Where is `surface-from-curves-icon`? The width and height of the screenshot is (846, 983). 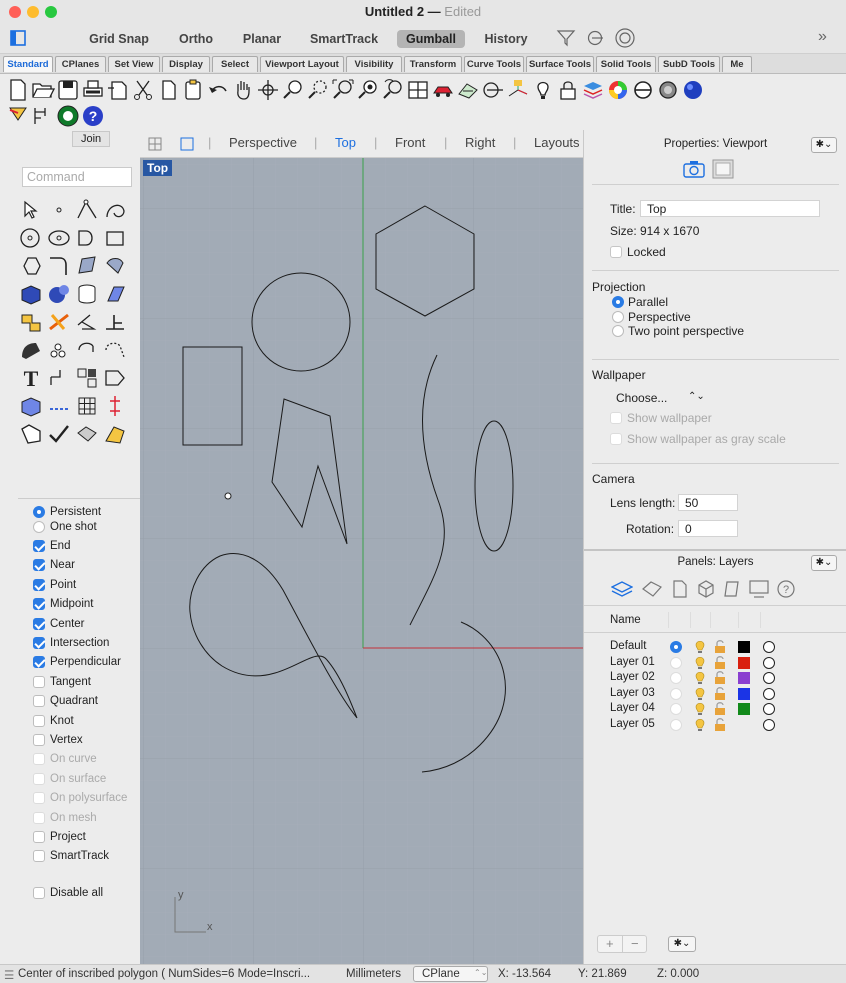
surface-from-curves-icon is located at coordinates (87, 266).